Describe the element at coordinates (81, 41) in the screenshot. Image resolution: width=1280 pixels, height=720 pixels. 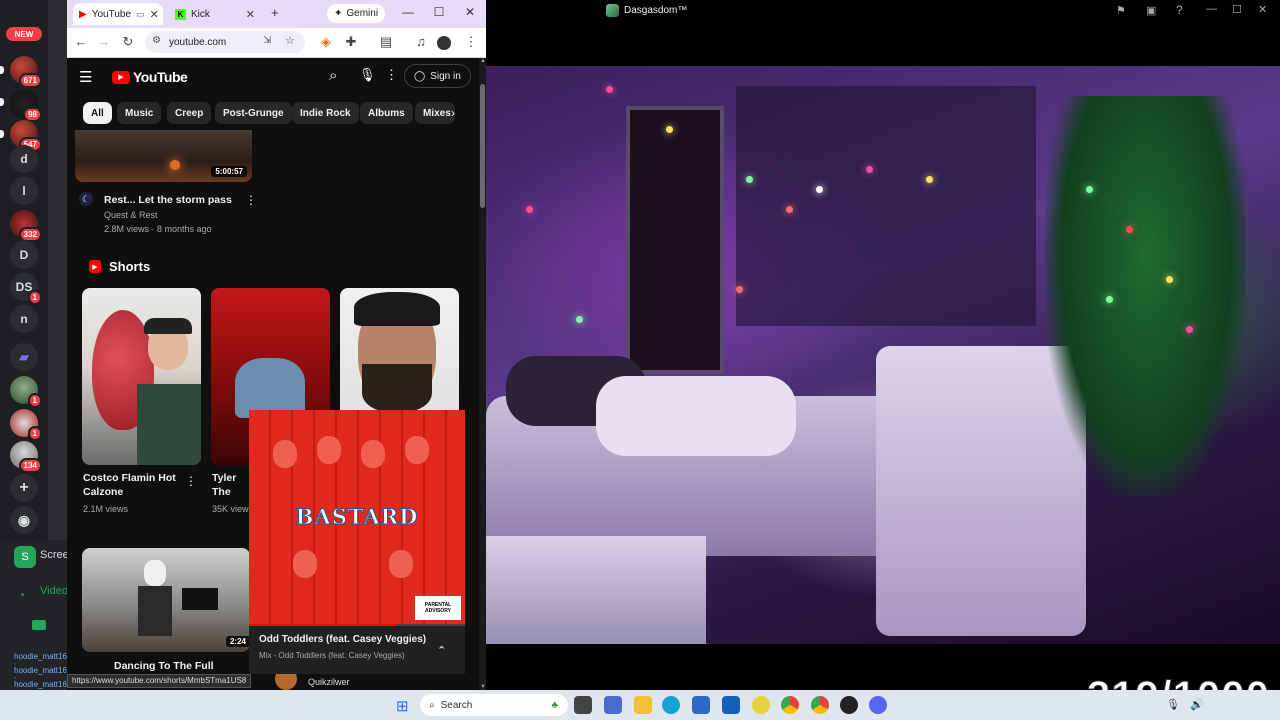
I see `back-icon: ←` at that location.